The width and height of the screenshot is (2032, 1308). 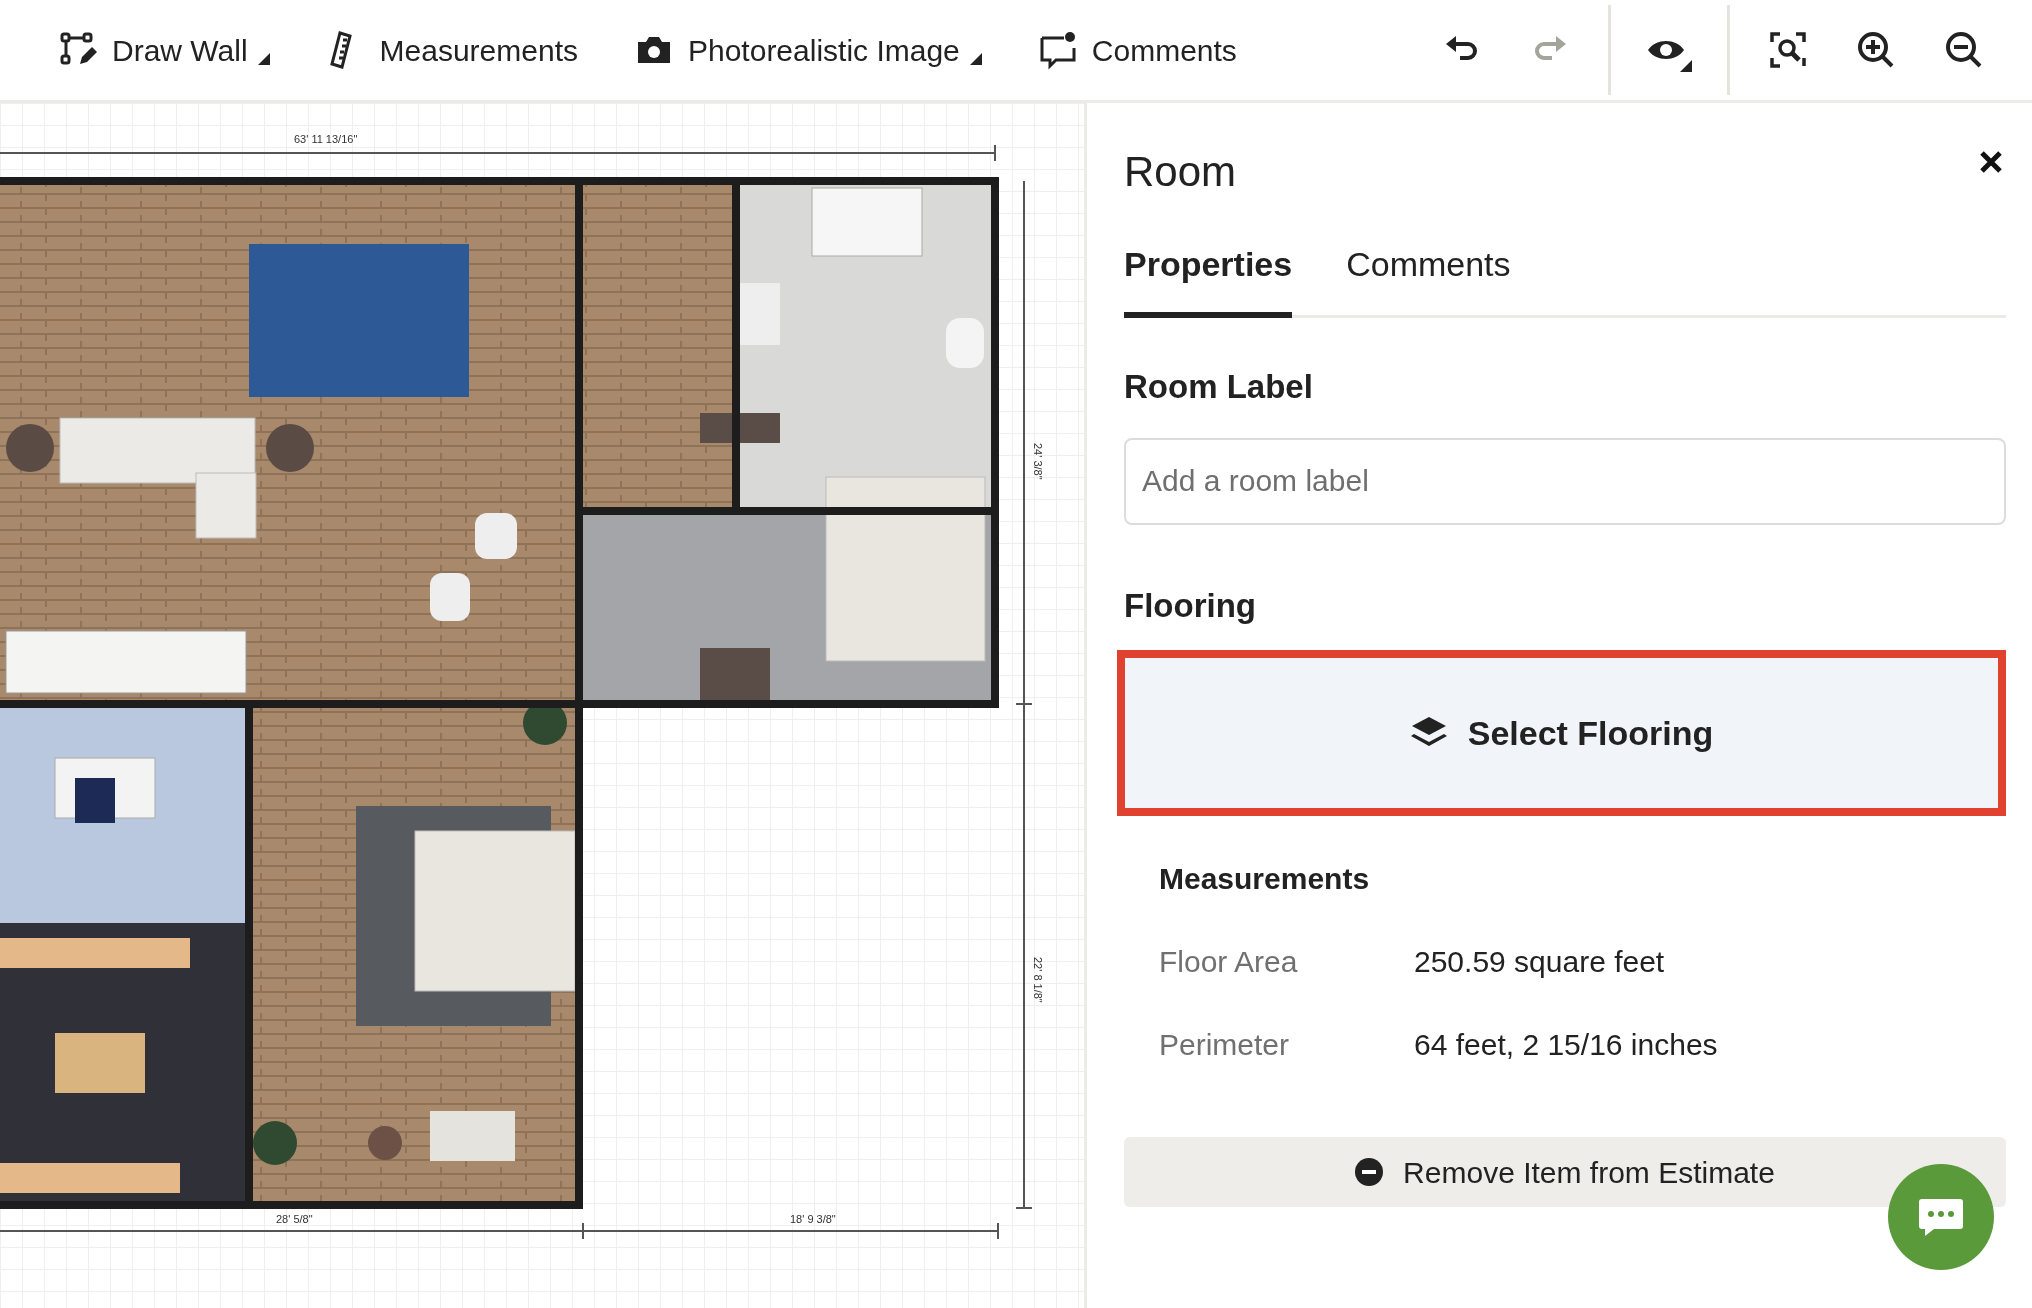 I want to click on zoom-in-icon, so click(x=1876, y=50).